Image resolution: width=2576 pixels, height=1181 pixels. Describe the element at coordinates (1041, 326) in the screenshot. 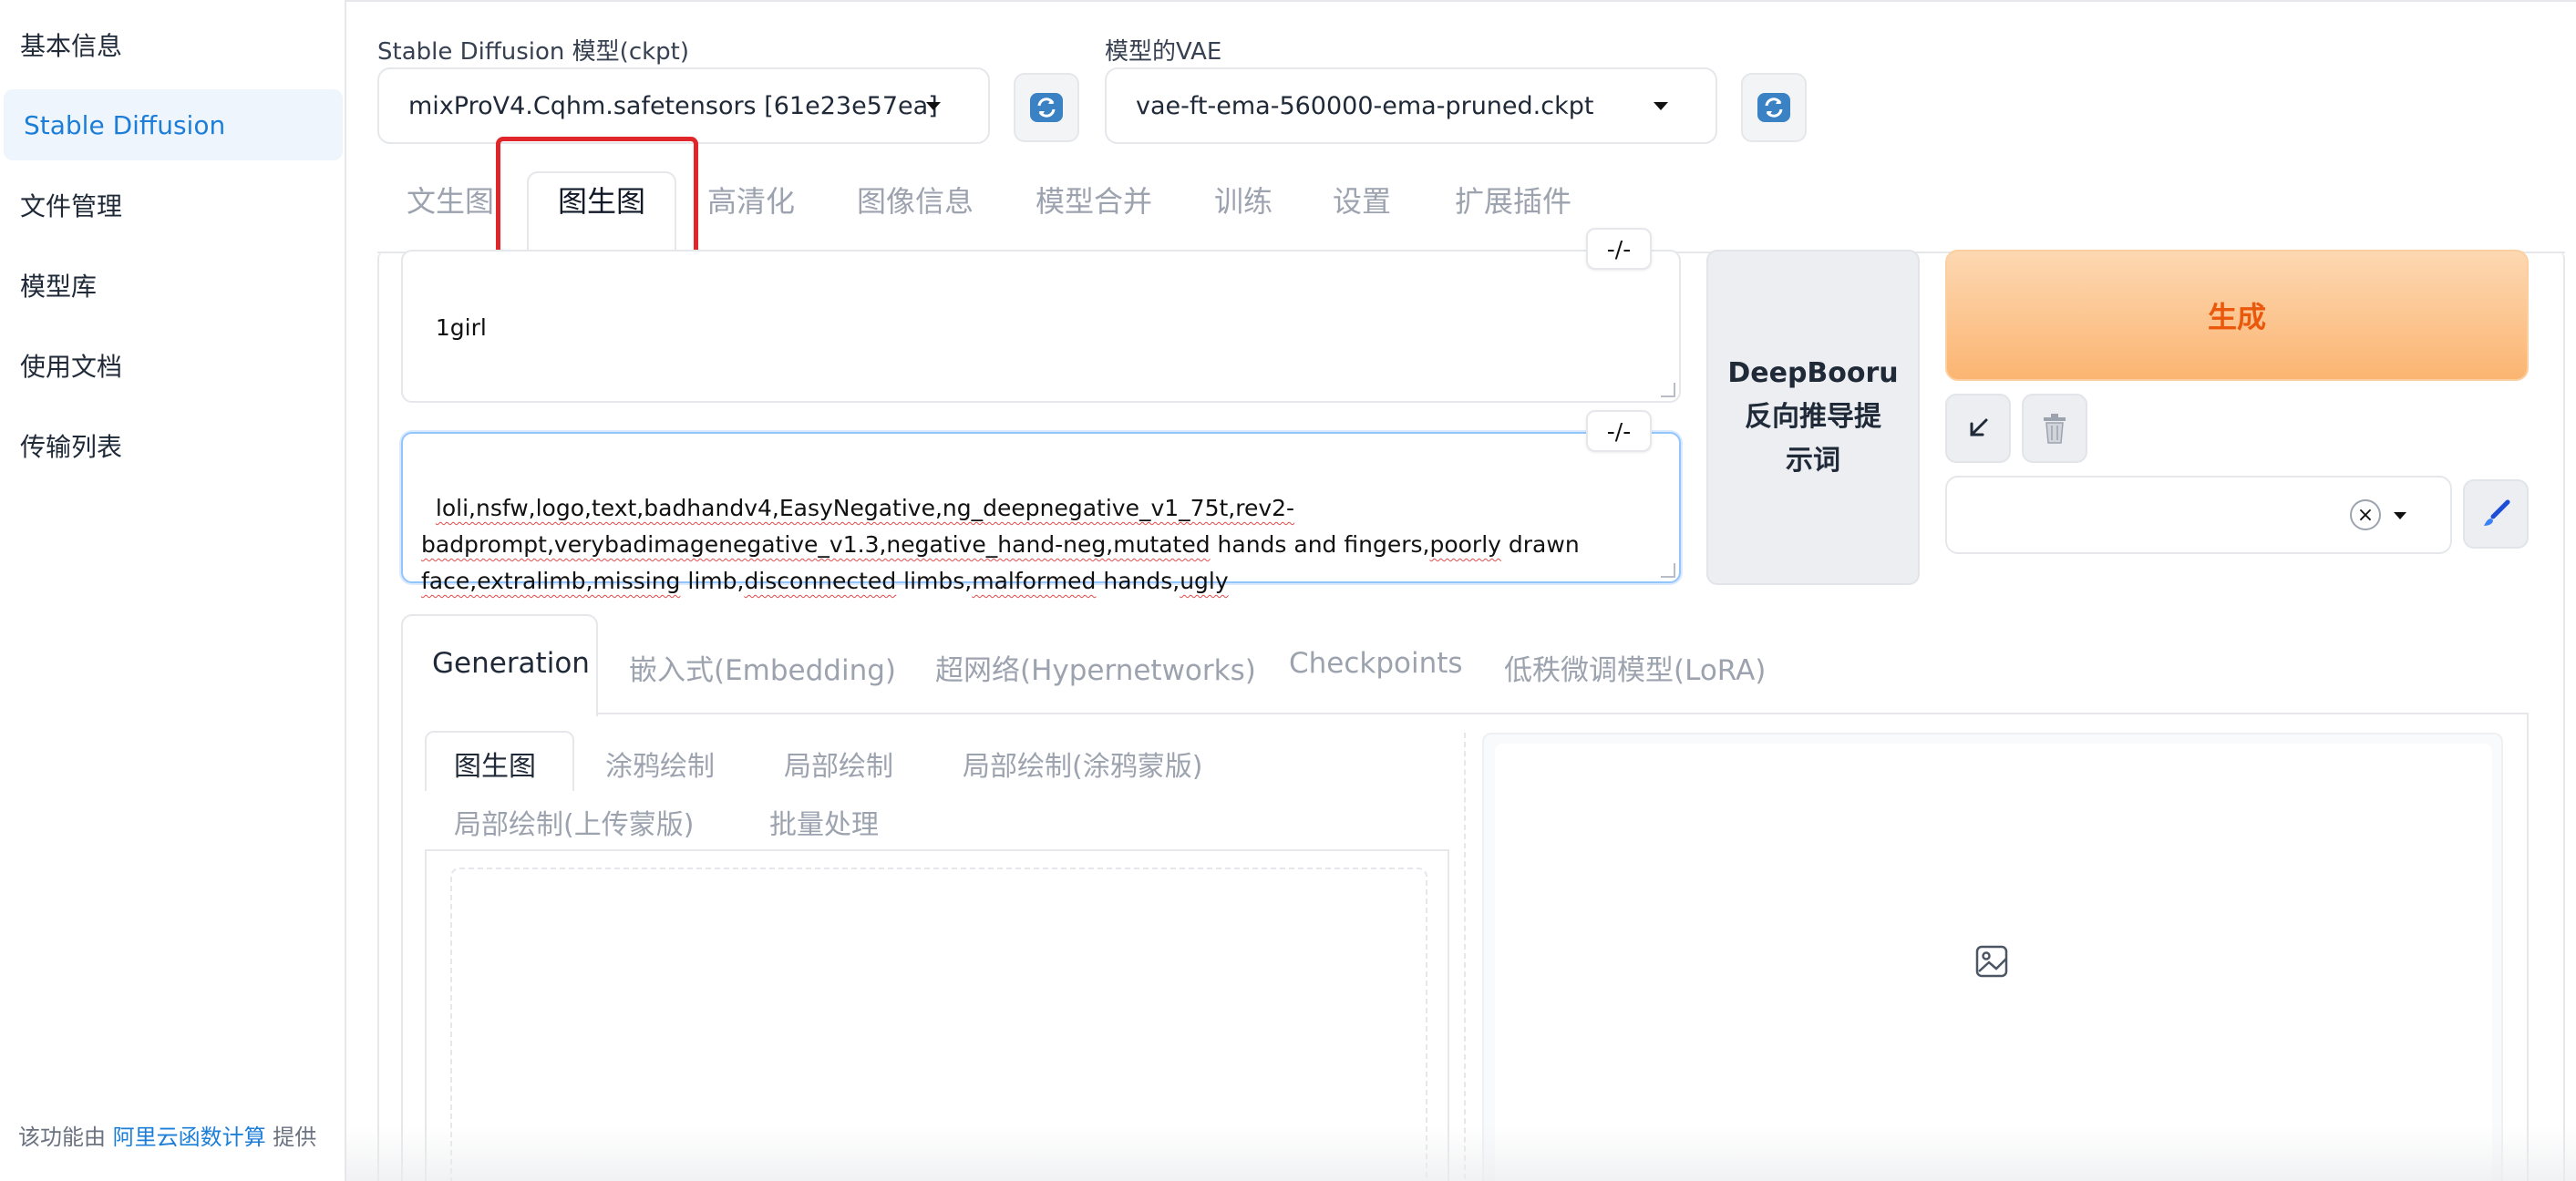

I see `positive-prompt-input: 1girl` at that location.